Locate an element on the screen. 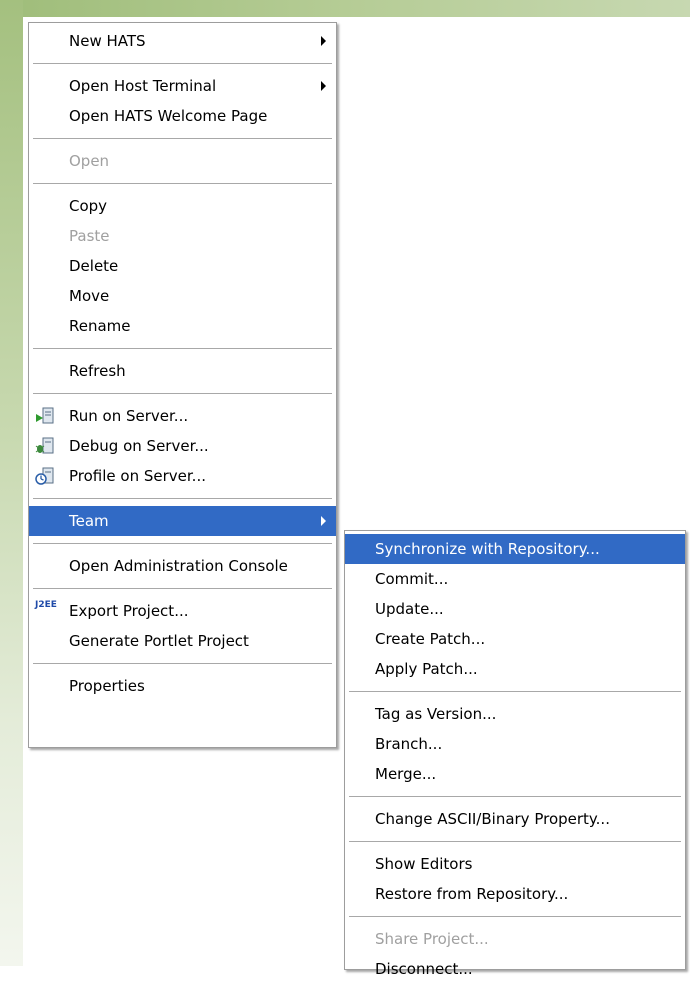  menu-item-label: Paste is located at coordinates (89, 236).